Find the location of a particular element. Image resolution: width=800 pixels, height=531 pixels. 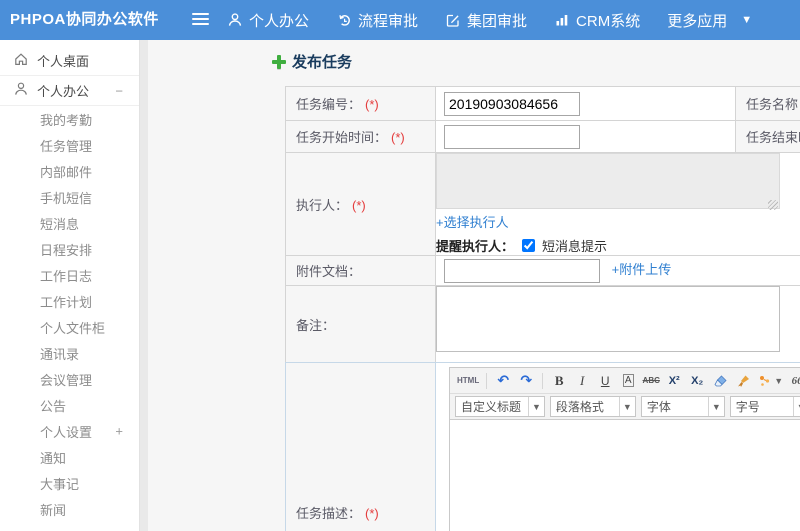

paragraph-format-dropdown: 段落格式 ▼ is located at coordinates (592, 406).